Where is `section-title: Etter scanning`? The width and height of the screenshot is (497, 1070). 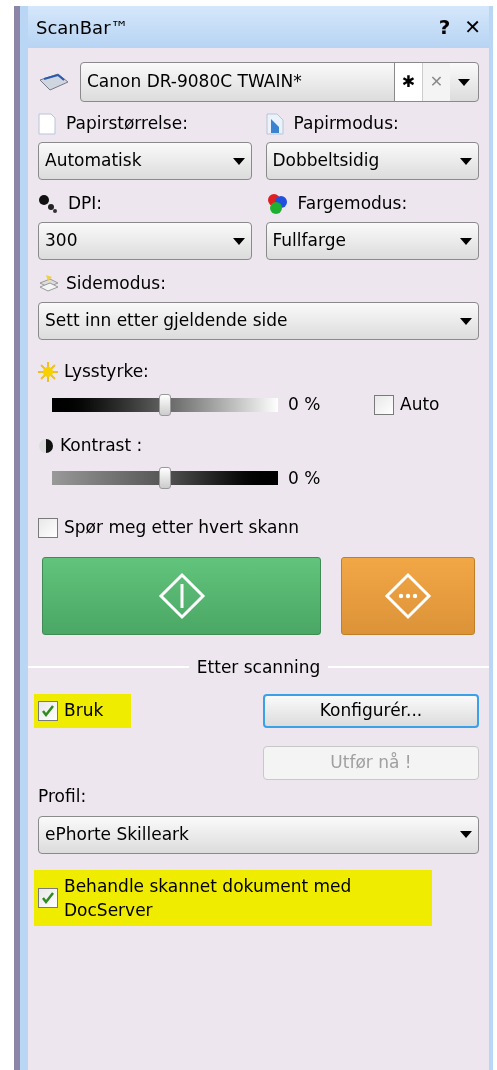 section-title: Etter scanning is located at coordinates (258, 667).